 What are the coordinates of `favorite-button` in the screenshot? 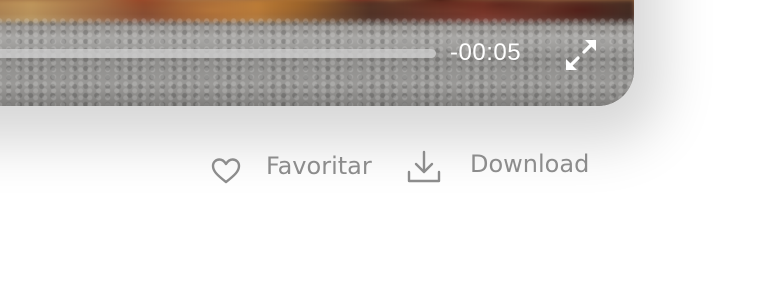 It's located at (226, 171).